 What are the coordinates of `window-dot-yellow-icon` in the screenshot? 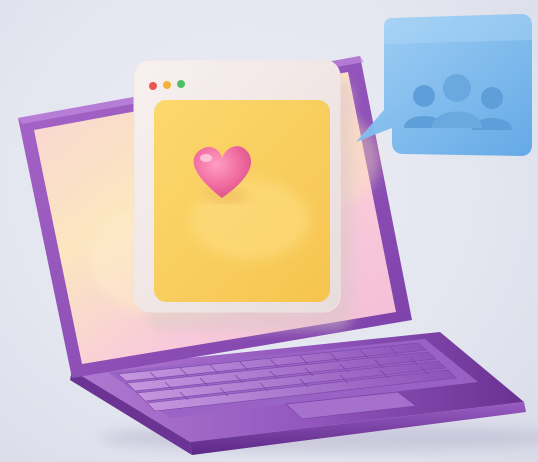 It's located at (167, 85).